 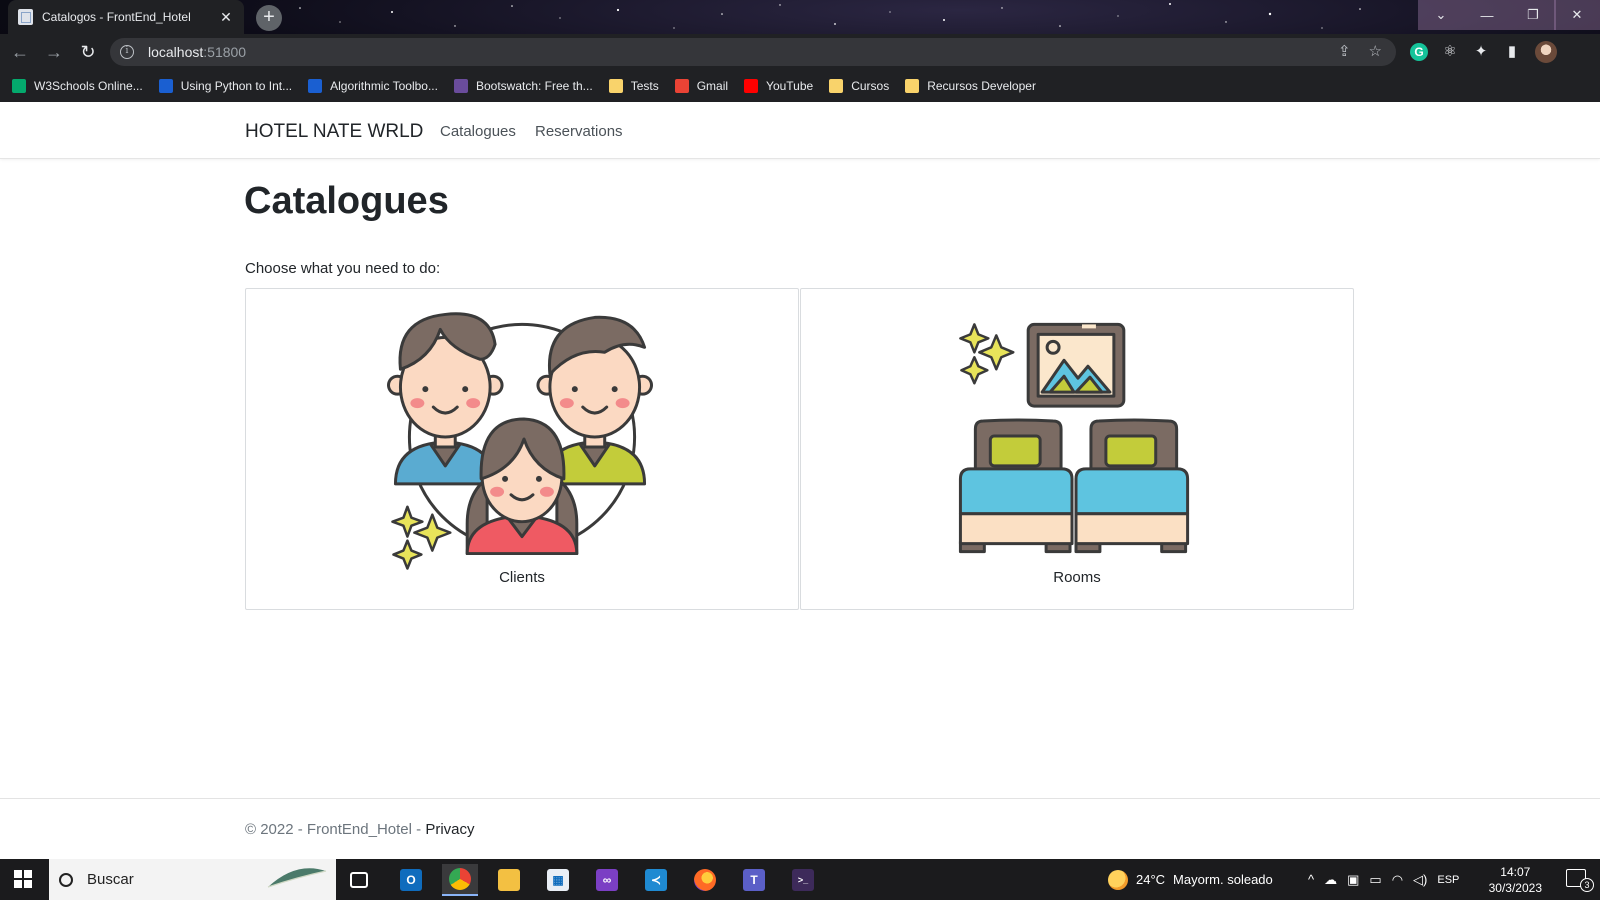 I want to click on system-tray: ^ ☁ ▣ ▭ ◠ ◁) ESP, so click(x=1383, y=879).